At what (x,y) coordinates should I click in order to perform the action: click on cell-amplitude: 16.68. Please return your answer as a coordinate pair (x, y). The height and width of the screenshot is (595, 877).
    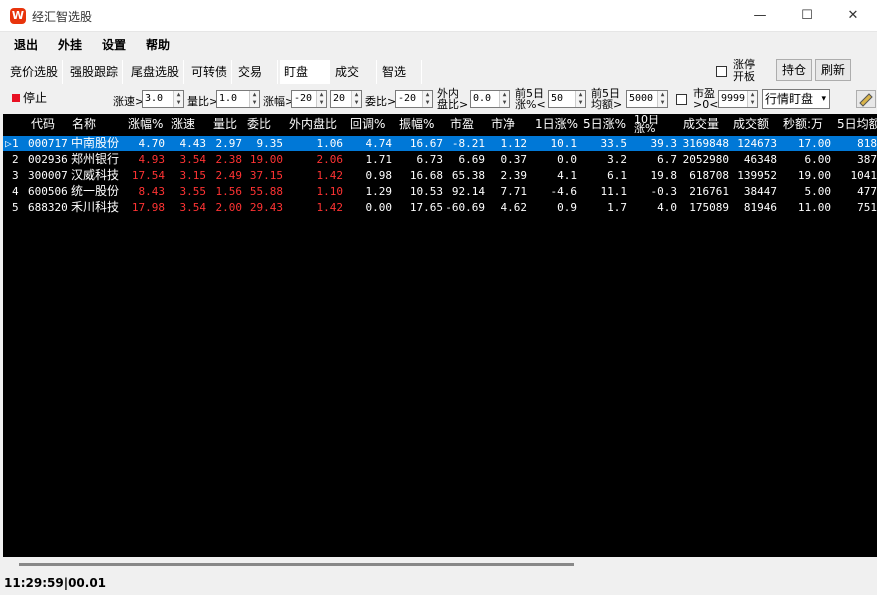
    Looking at the image, I should click on (426, 175).